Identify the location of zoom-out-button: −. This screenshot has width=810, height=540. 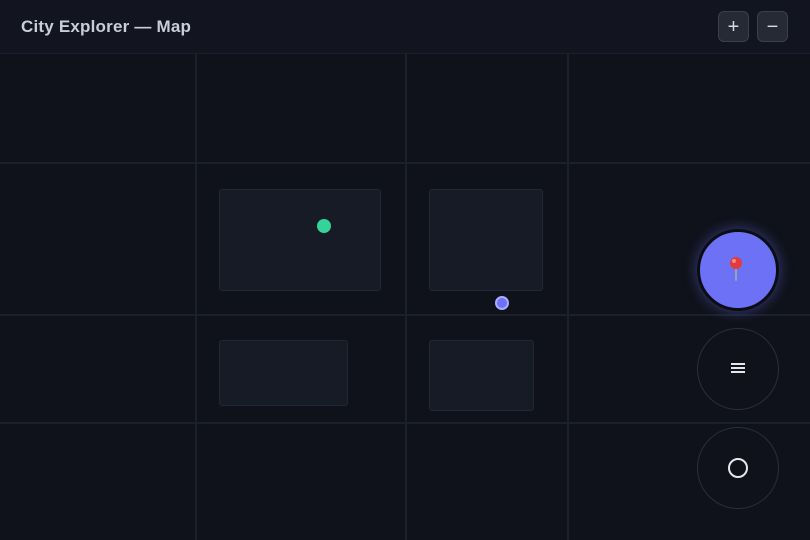
(772, 26).